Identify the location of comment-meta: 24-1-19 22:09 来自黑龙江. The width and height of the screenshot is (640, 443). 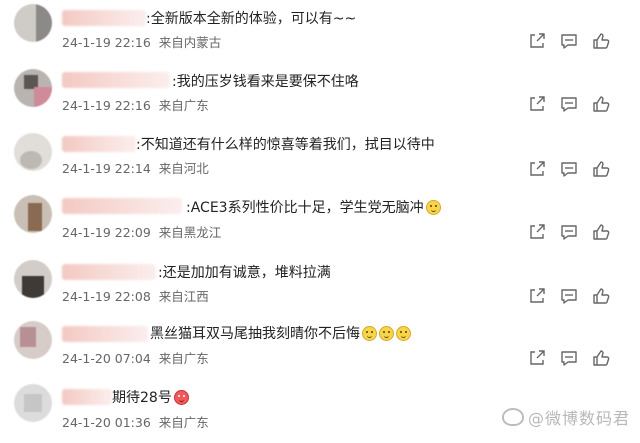
(141, 231).